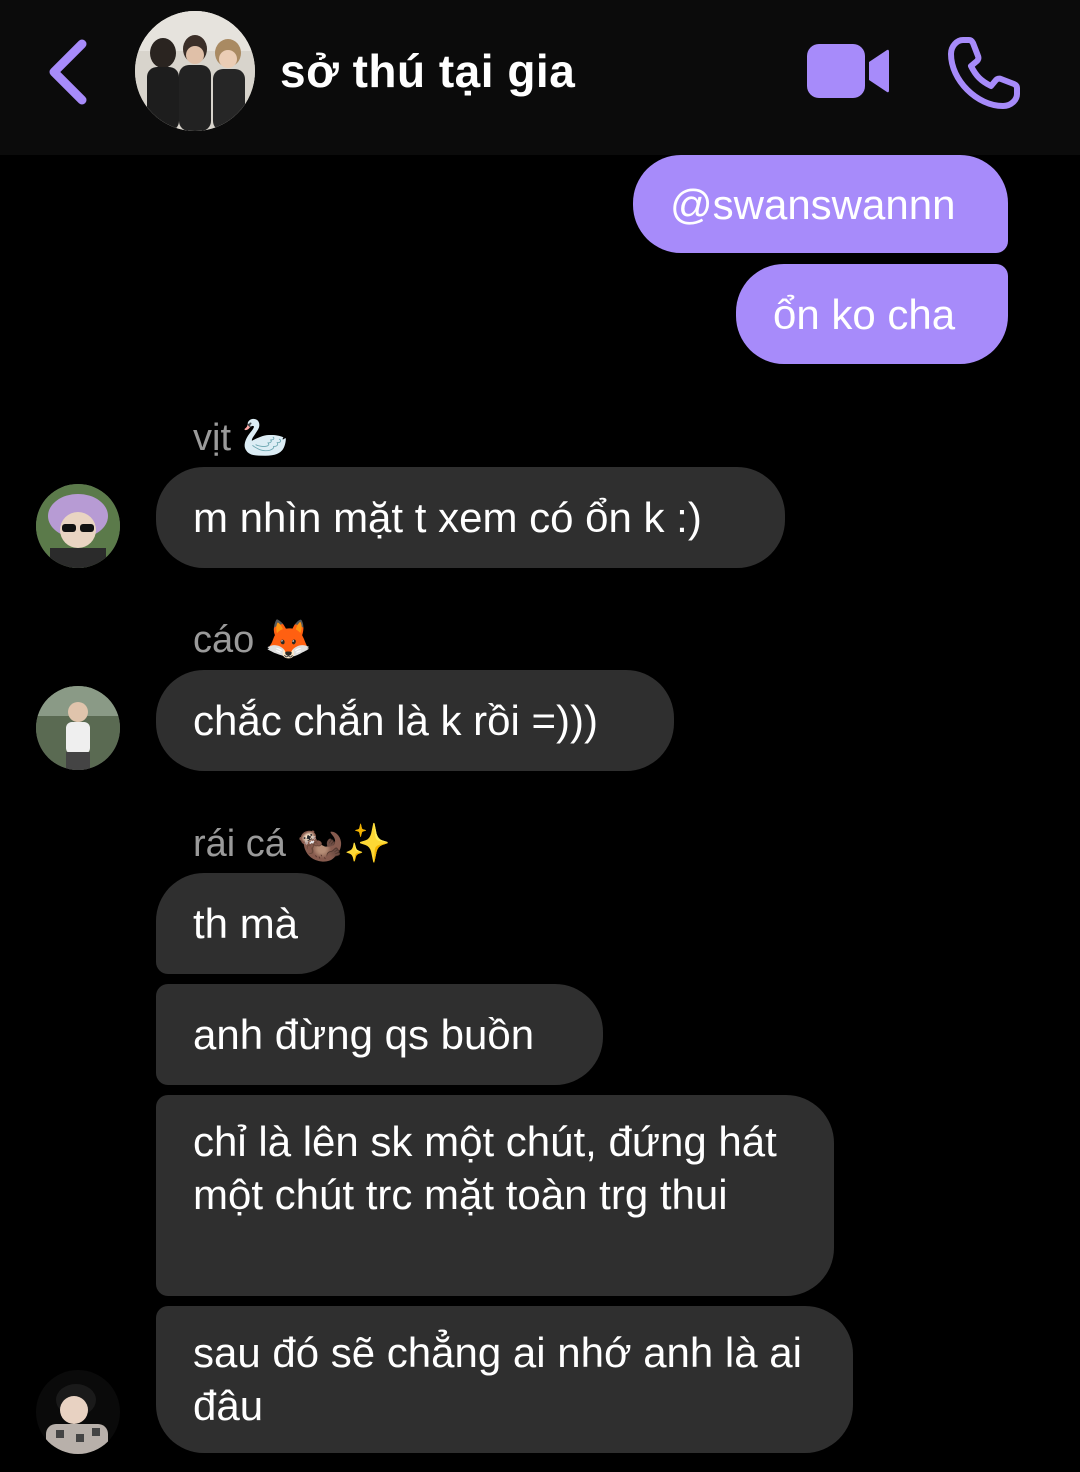 This screenshot has width=1080, height=1472. Describe the element at coordinates (813, 204) in the screenshot. I see `message-text: @swanswannn` at that location.